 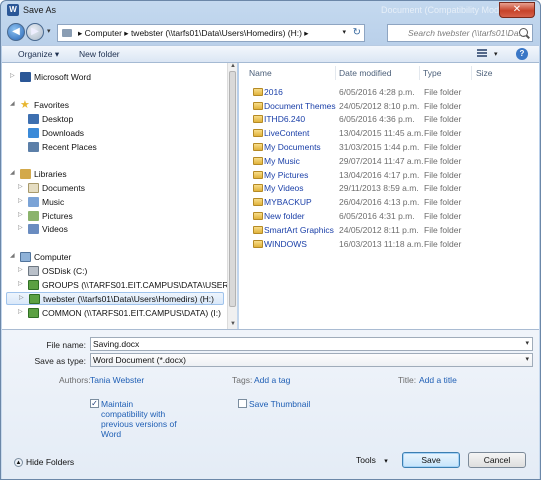 I want to click on nav-item-pictures: ▷ Pictures, so click(x=113, y=216).